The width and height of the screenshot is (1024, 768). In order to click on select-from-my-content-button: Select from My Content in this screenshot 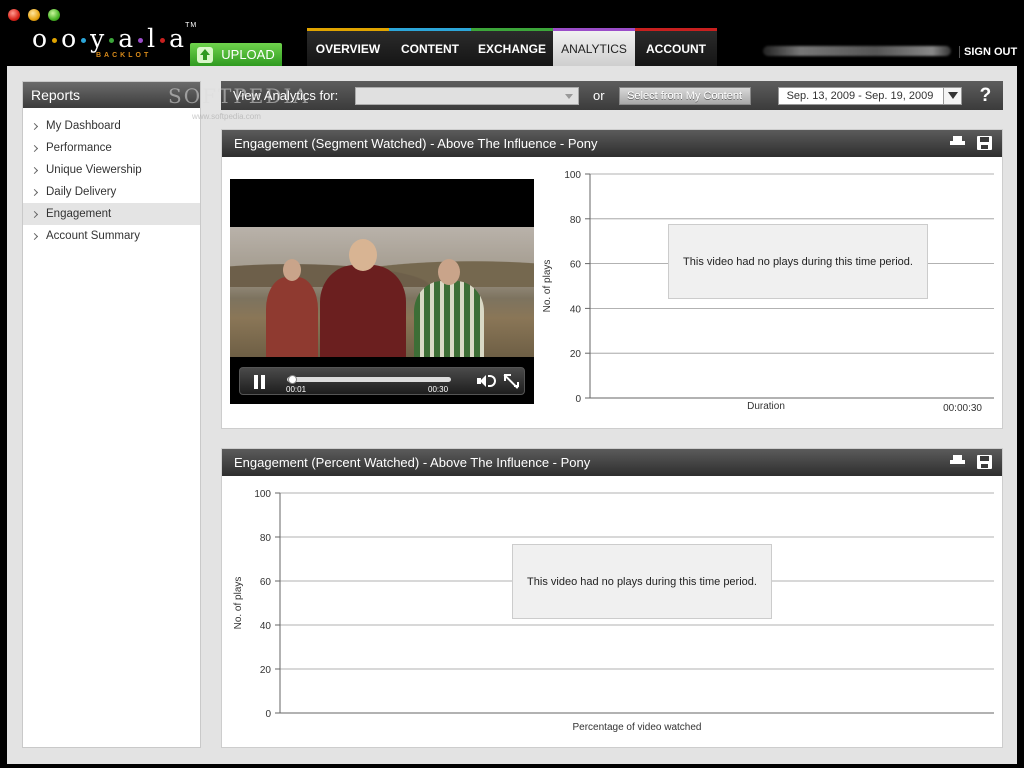, I will do `click(684, 95)`.